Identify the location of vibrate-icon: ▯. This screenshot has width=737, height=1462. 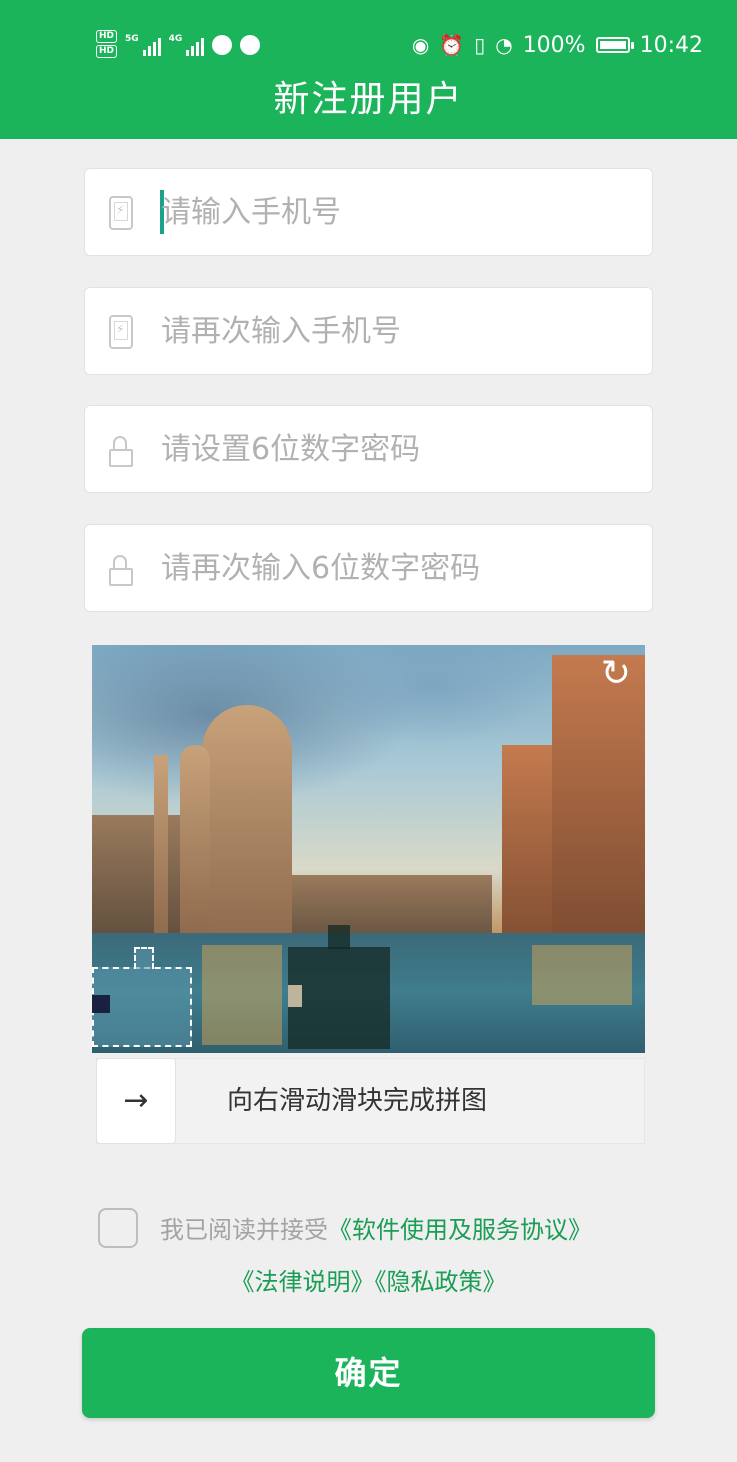
(480, 45).